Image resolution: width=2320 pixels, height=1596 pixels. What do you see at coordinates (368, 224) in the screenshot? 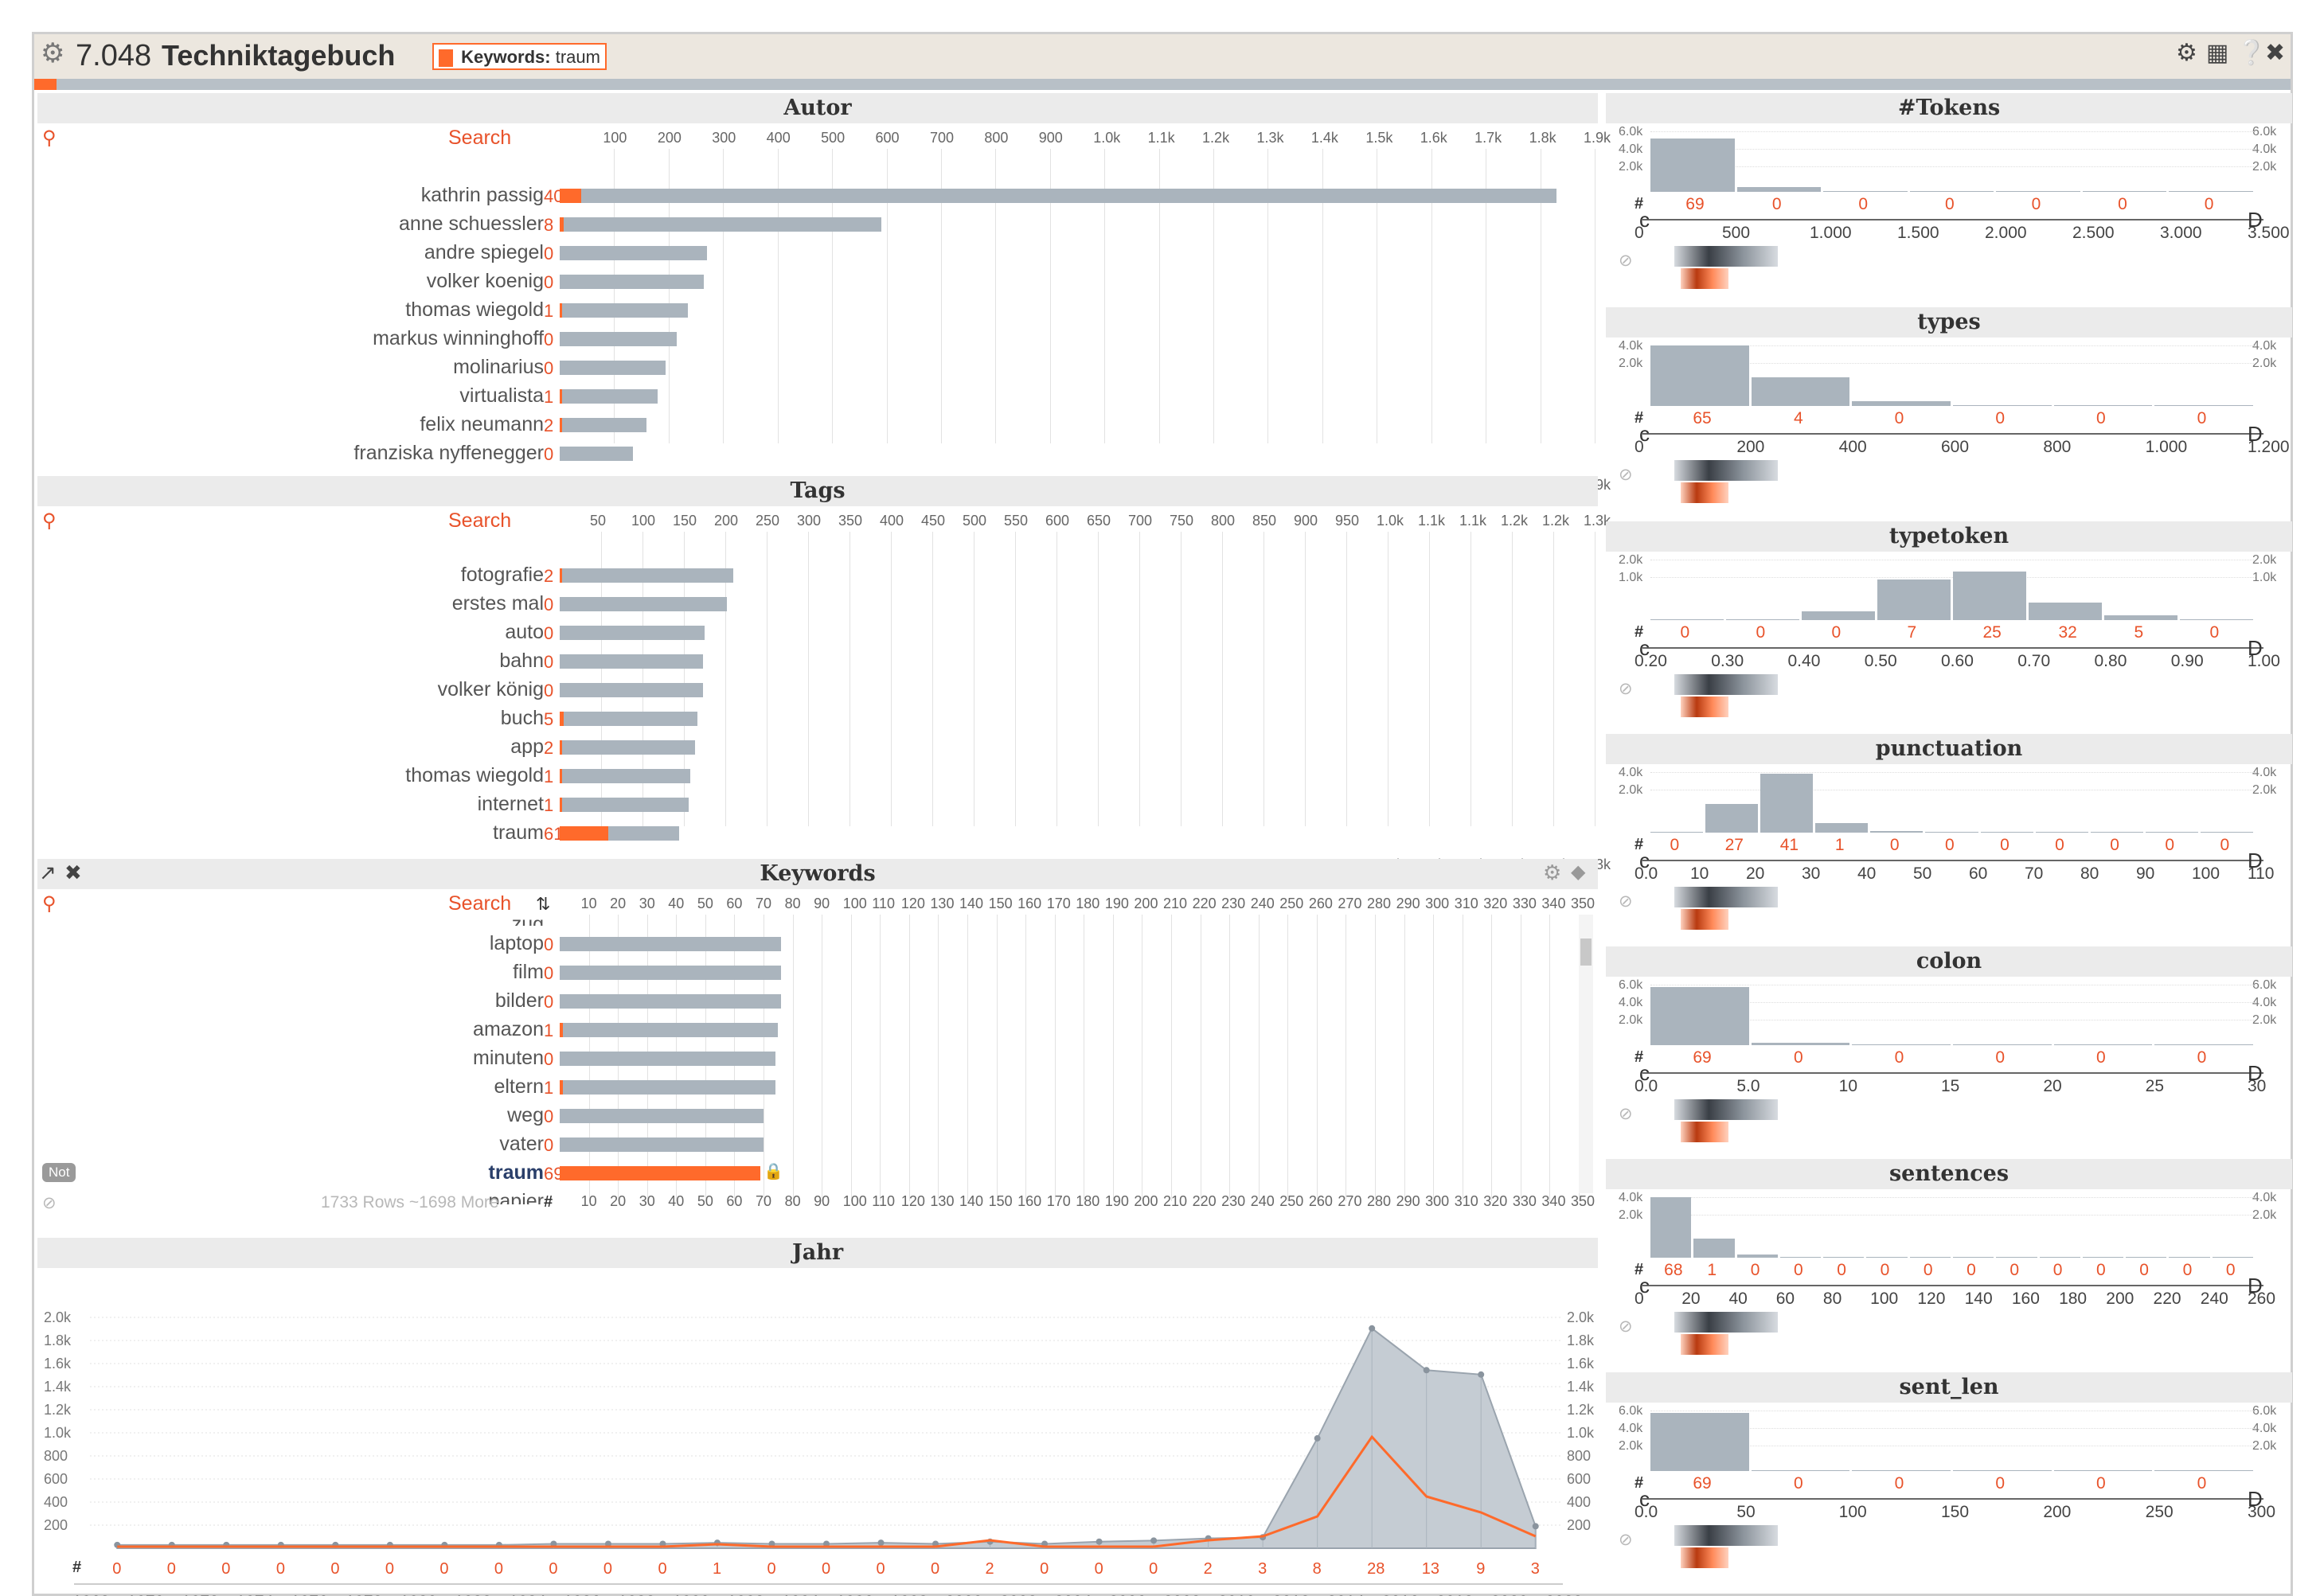
I see `autor-row-label: anne schuessler` at bounding box center [368, 224].